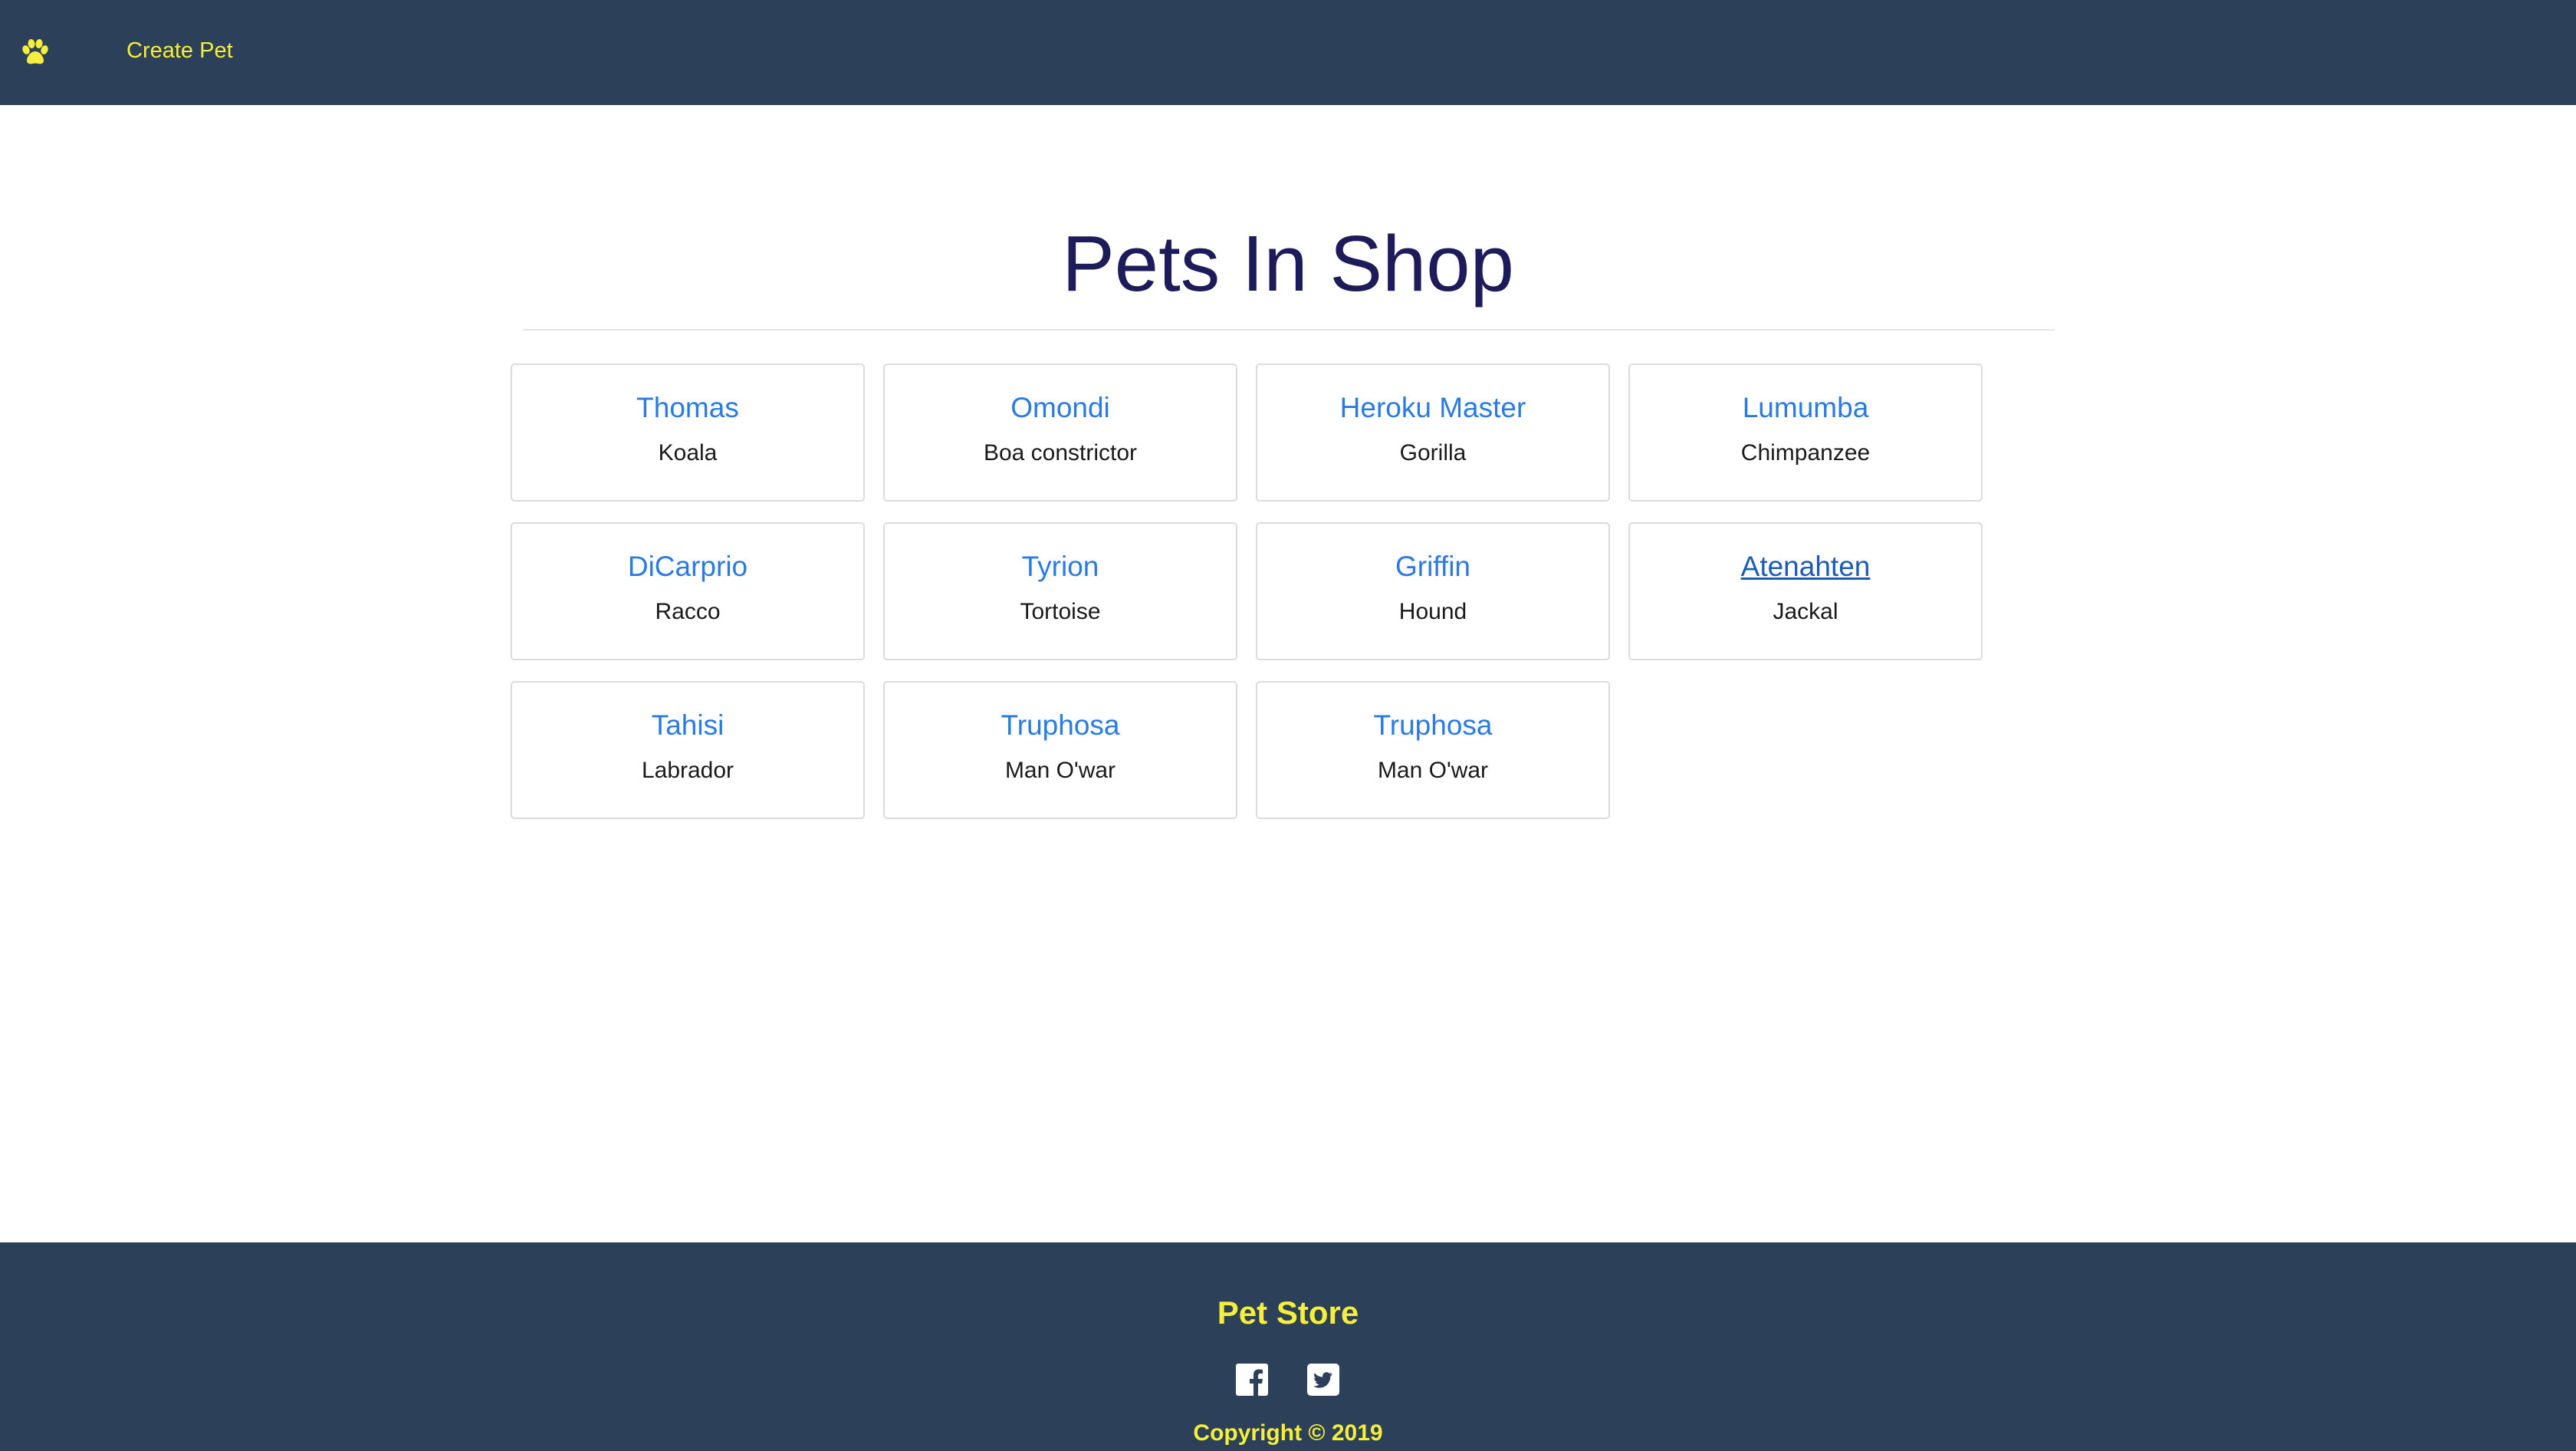 Image resolution: width=2576 pixels, height=1451 pixels. I want to click on pet-species: Hound, so click(1433, 611).